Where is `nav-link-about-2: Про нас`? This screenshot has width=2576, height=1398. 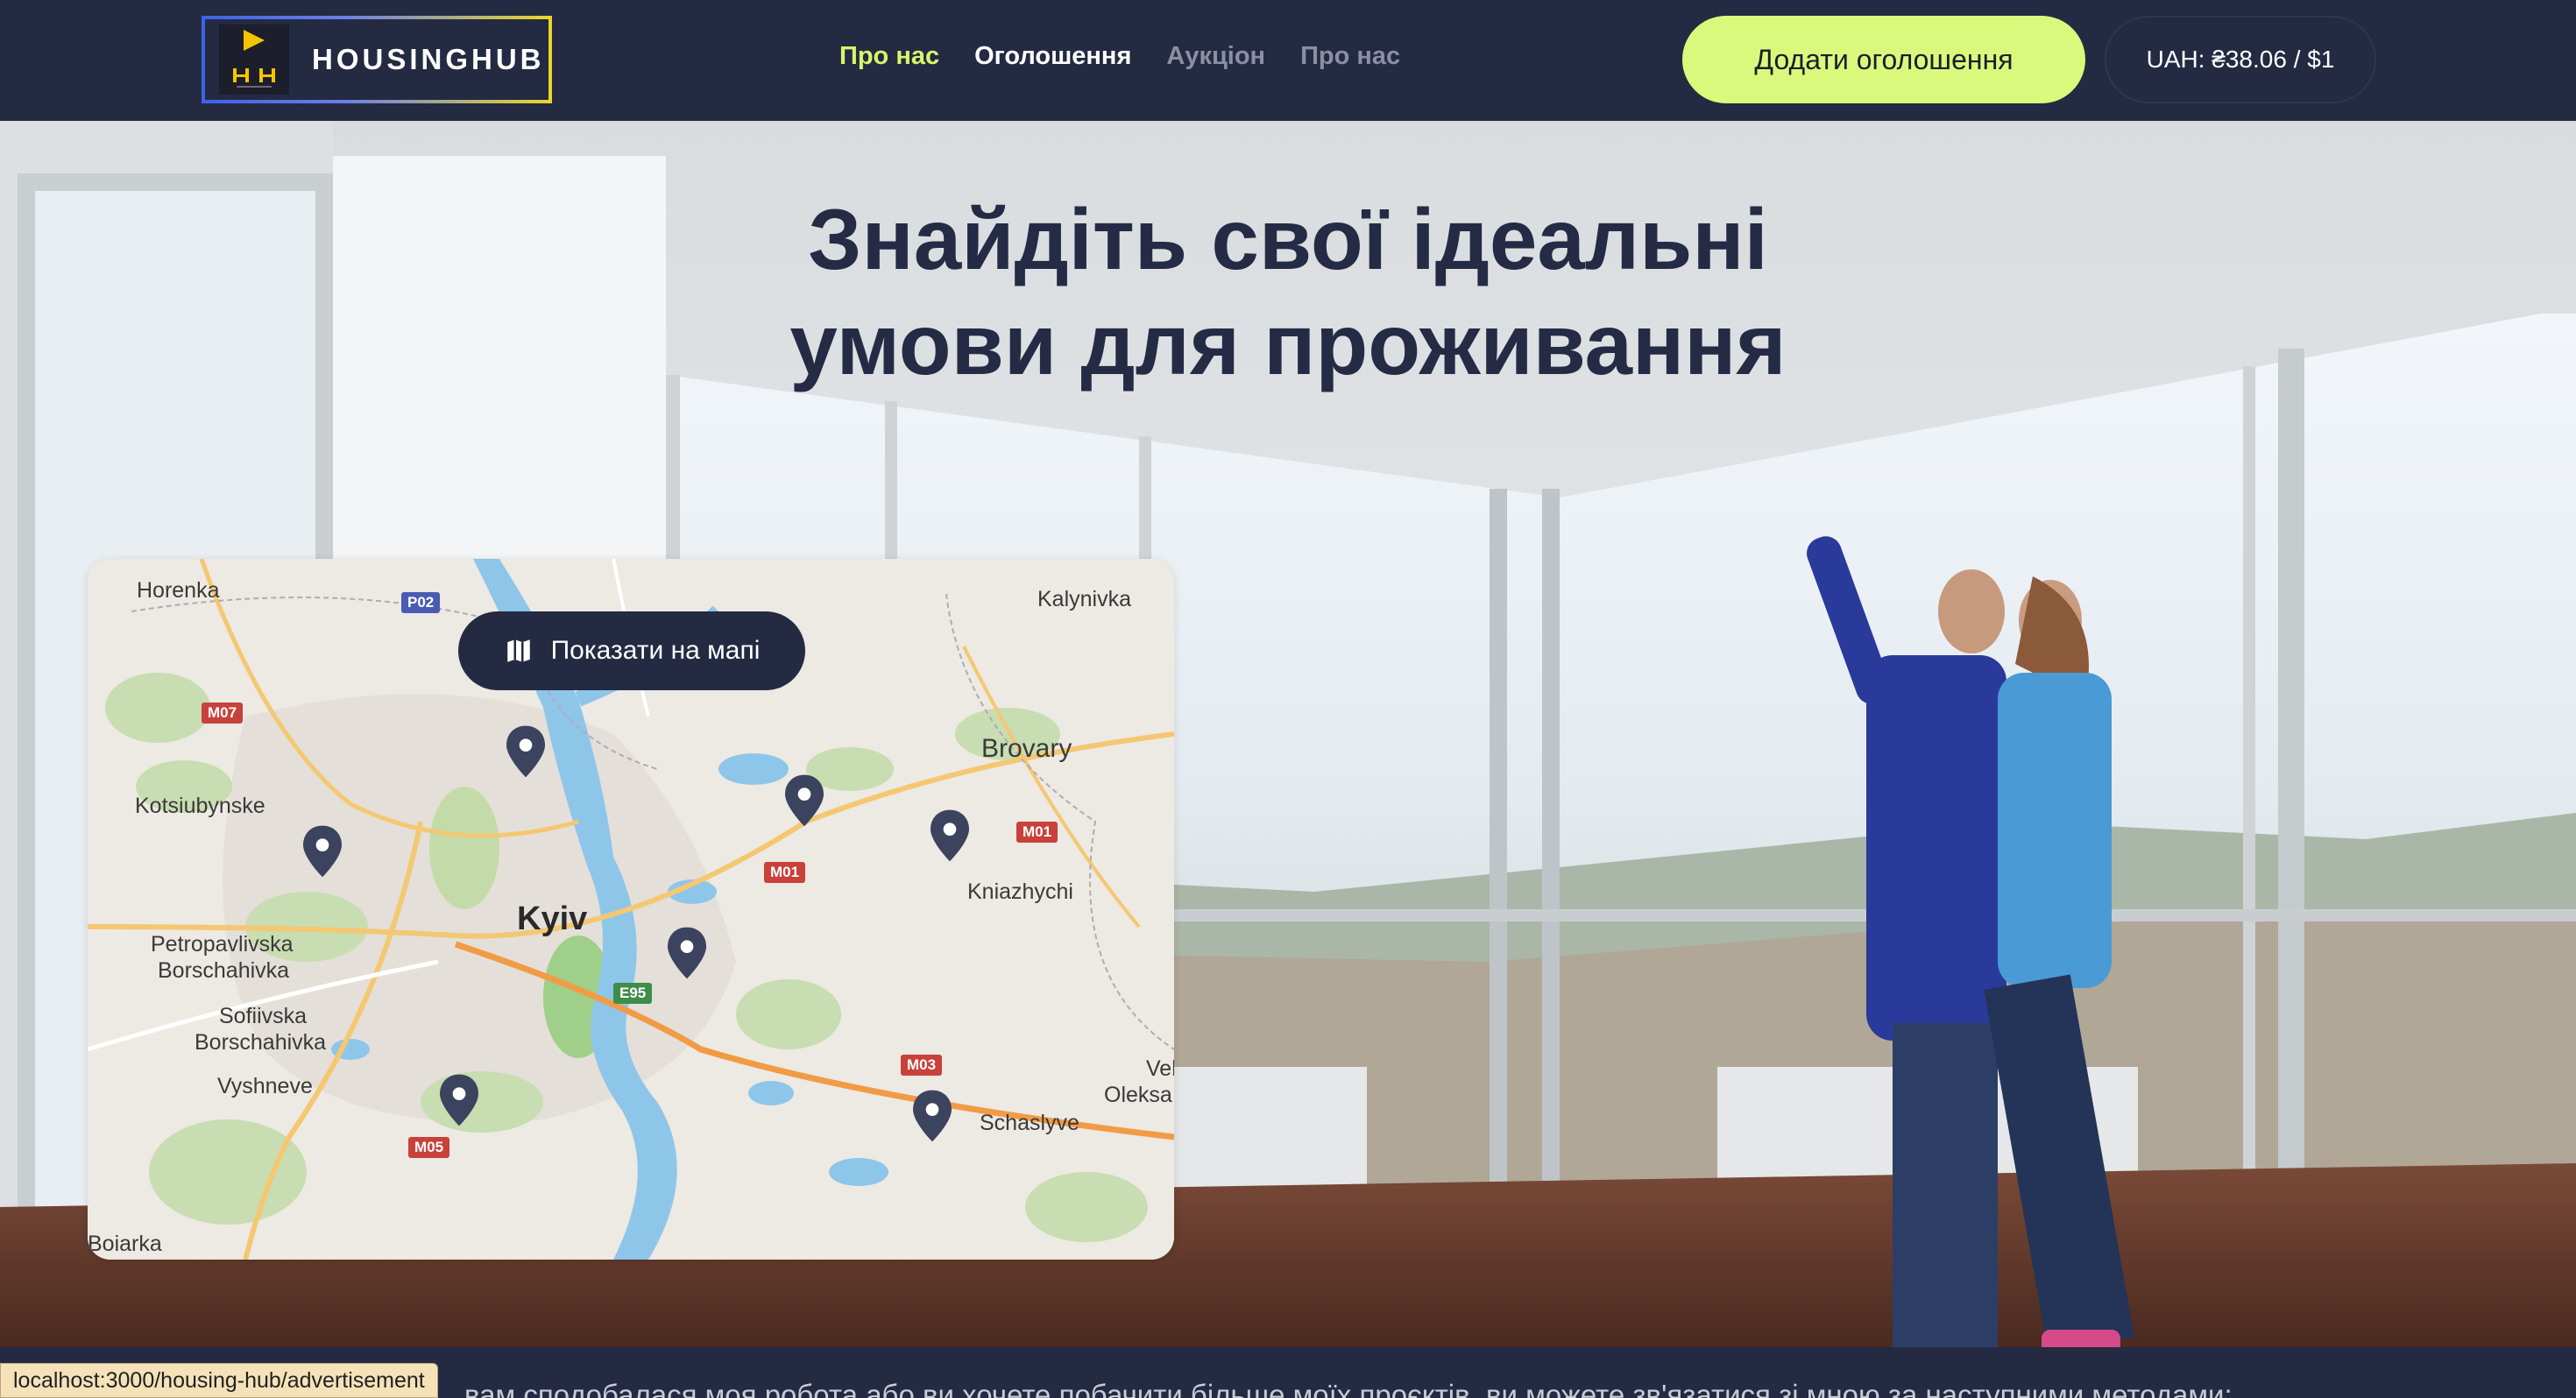
nav-link-about-2: Про нас is located at coordinates (1350, 56).